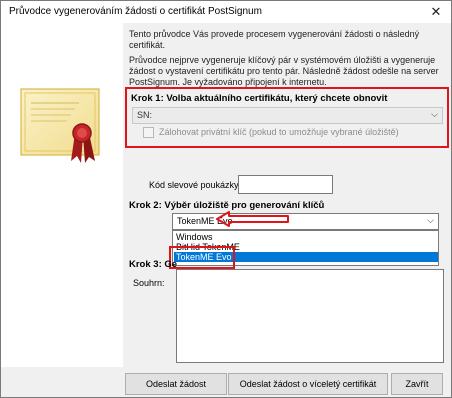  Describe the element at coordinates (195, 185) in the screenshot. I see `voucher-label: Kód slevové poukázky:` at that location.